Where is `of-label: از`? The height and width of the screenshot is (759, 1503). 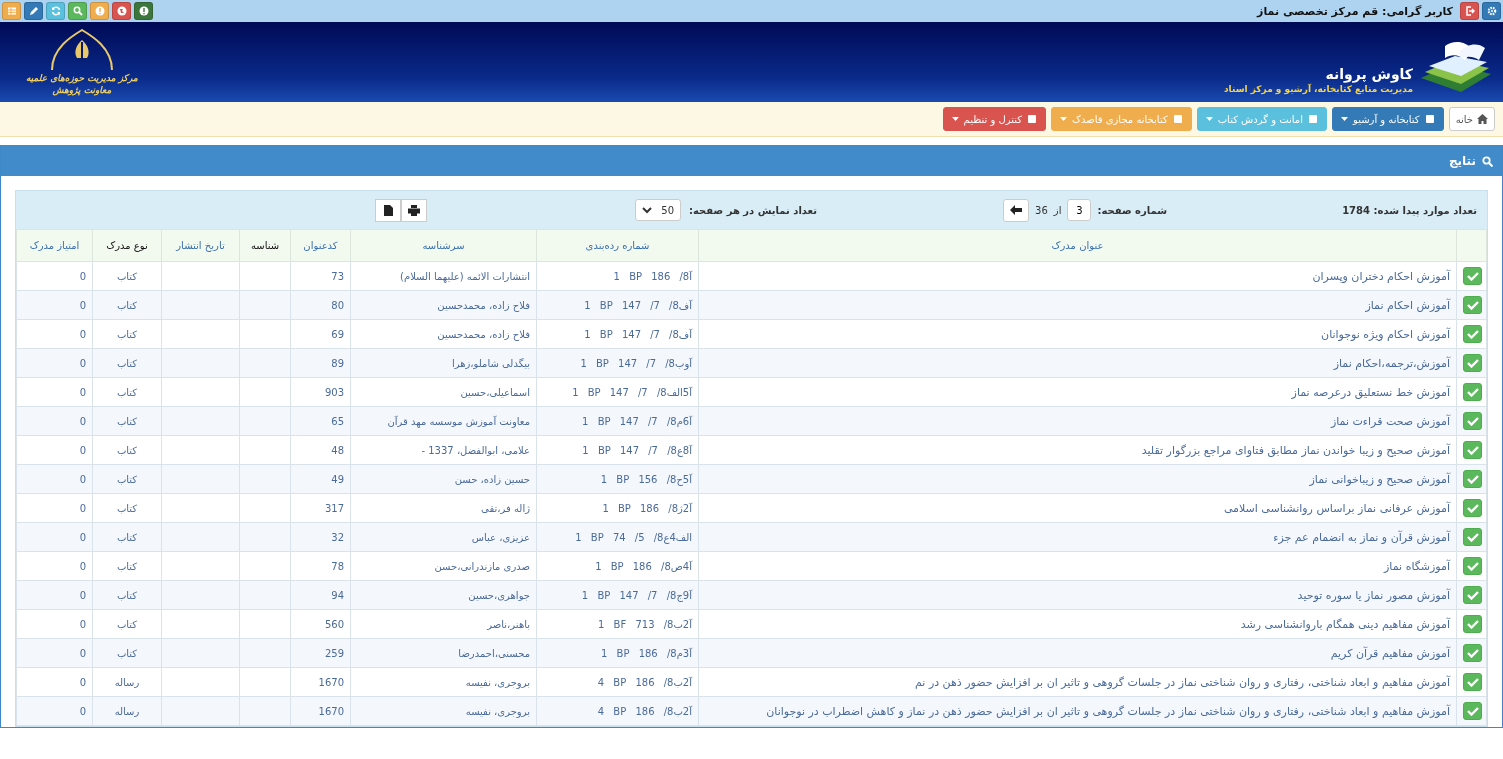
of-label: از is located at coordinates (1057, 210).